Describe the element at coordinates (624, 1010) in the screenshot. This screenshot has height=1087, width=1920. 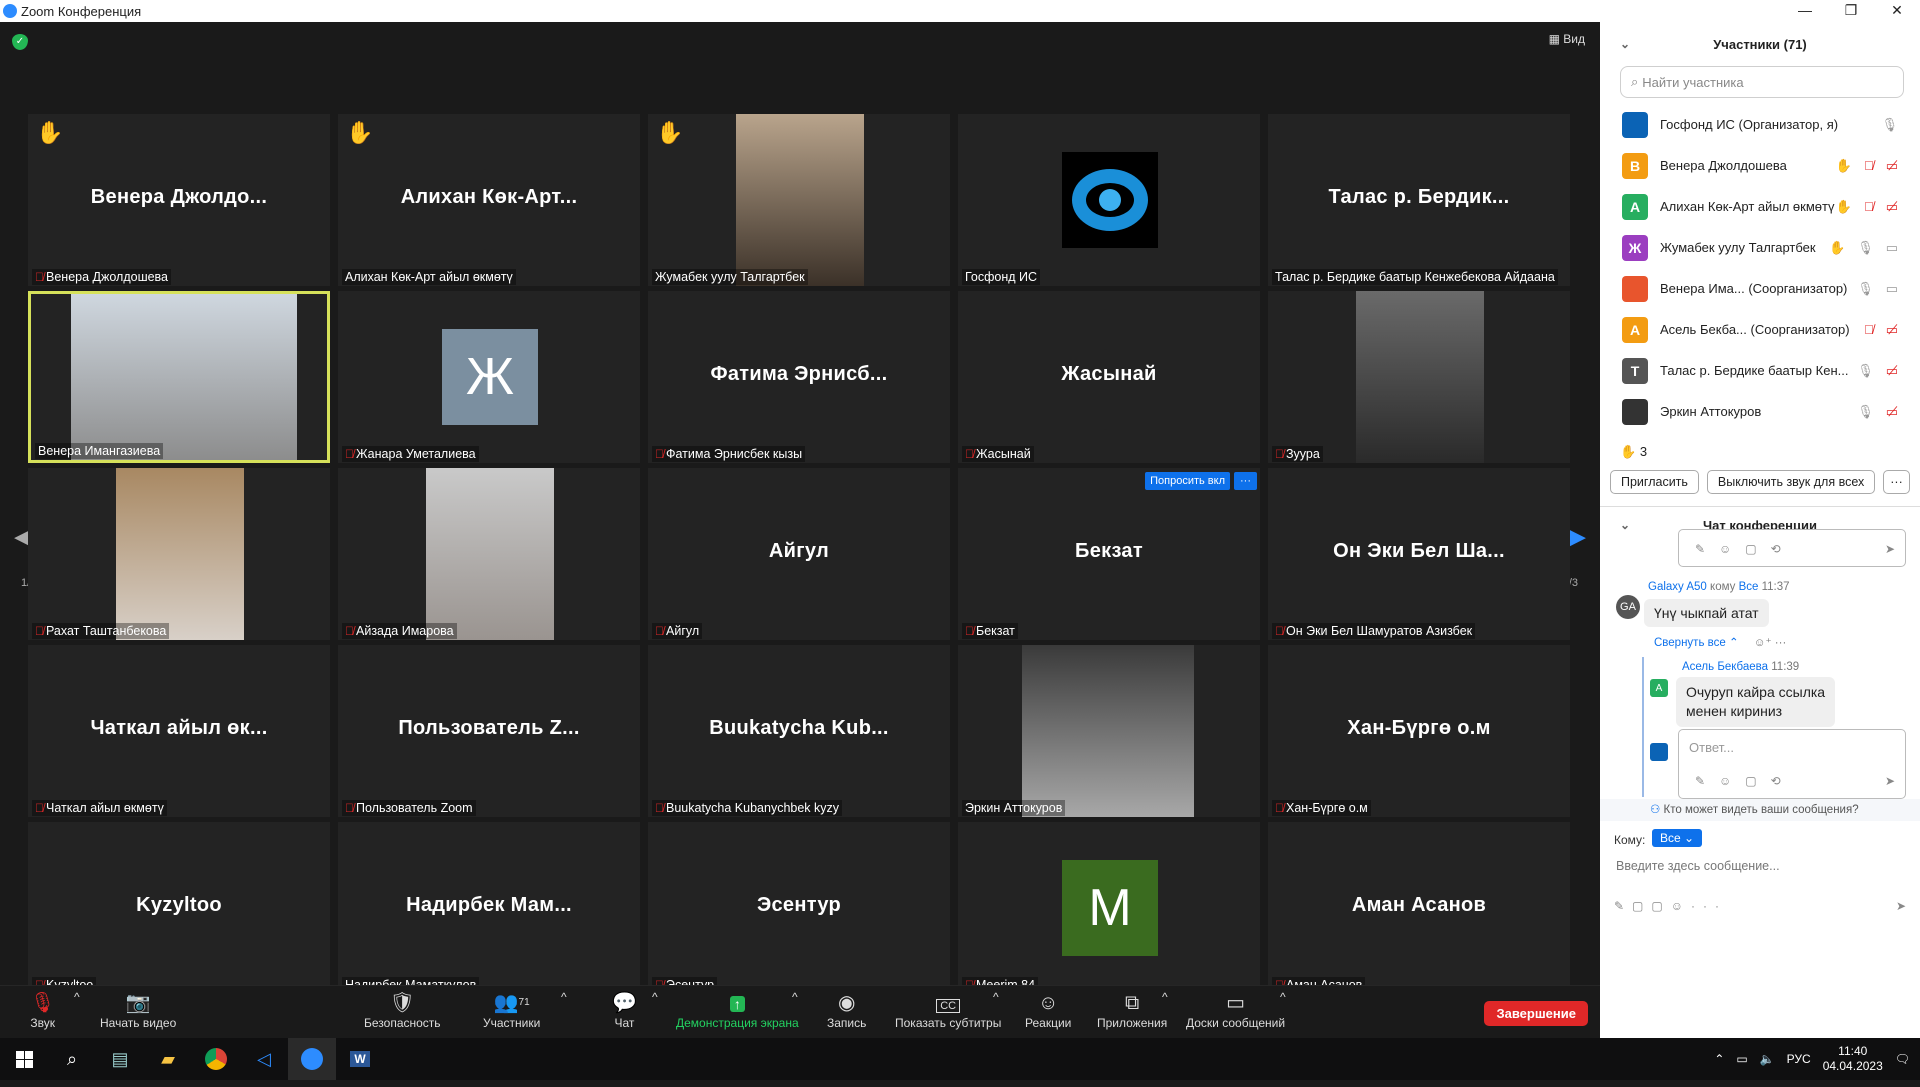
I see `chat-button: 💬Чат` at that location.